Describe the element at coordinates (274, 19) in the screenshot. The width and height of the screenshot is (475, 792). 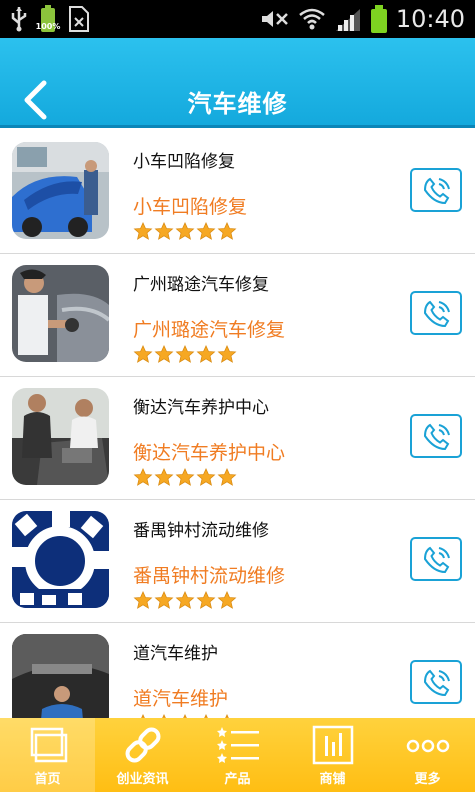
I see `mute-icon` at that location.